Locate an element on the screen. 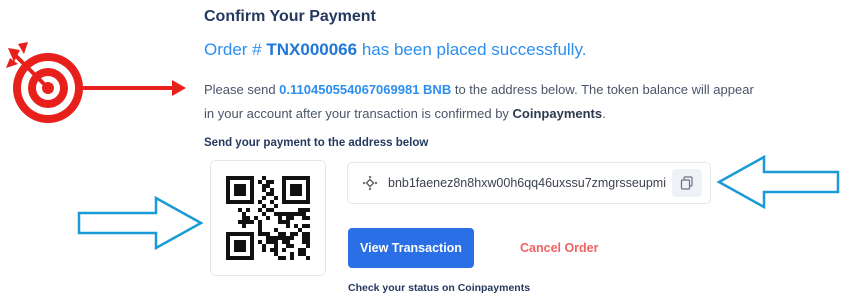 Image resolution: width=844 pixels, height=297 pixels. cancel-order-link: Cancel Order is located at coordinates (559, 248).